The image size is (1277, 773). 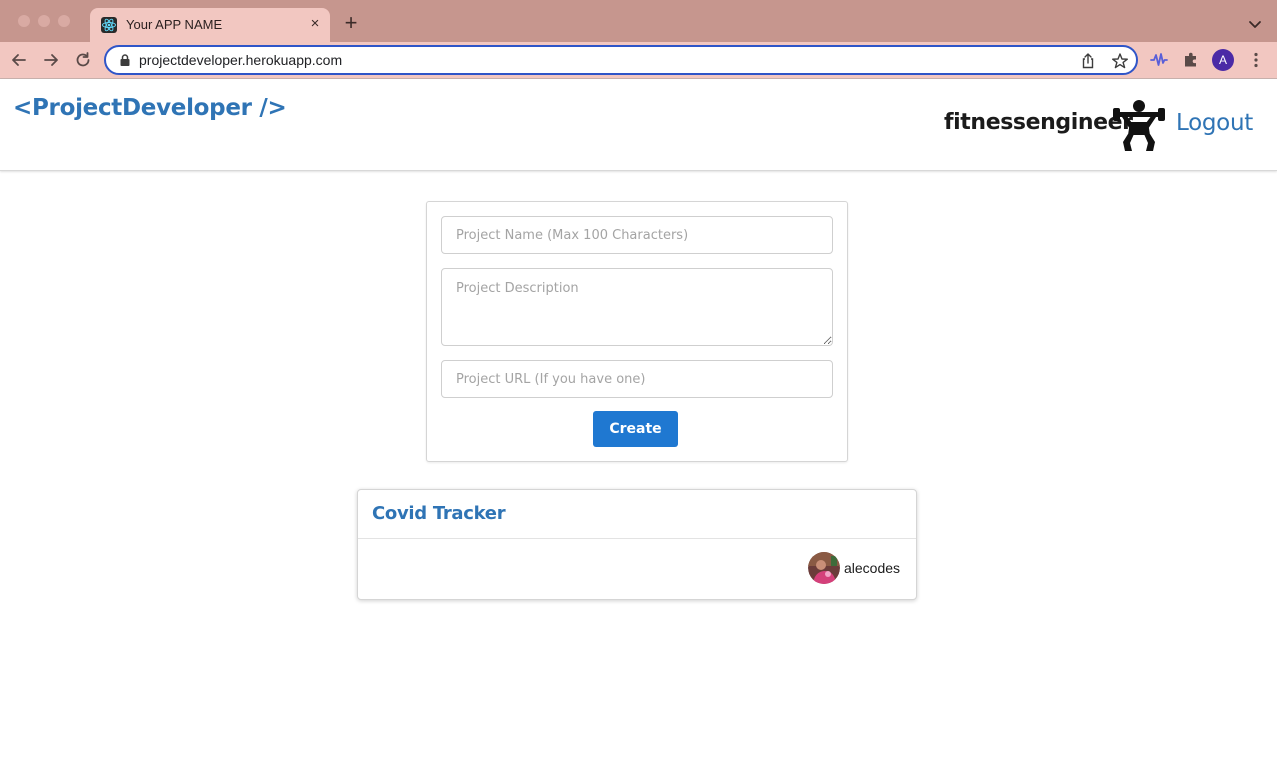 What do you see at coordinates (1255, 24) in the screenshot?
I see `chevron-down-icon` at bounding box center [1255, 24].